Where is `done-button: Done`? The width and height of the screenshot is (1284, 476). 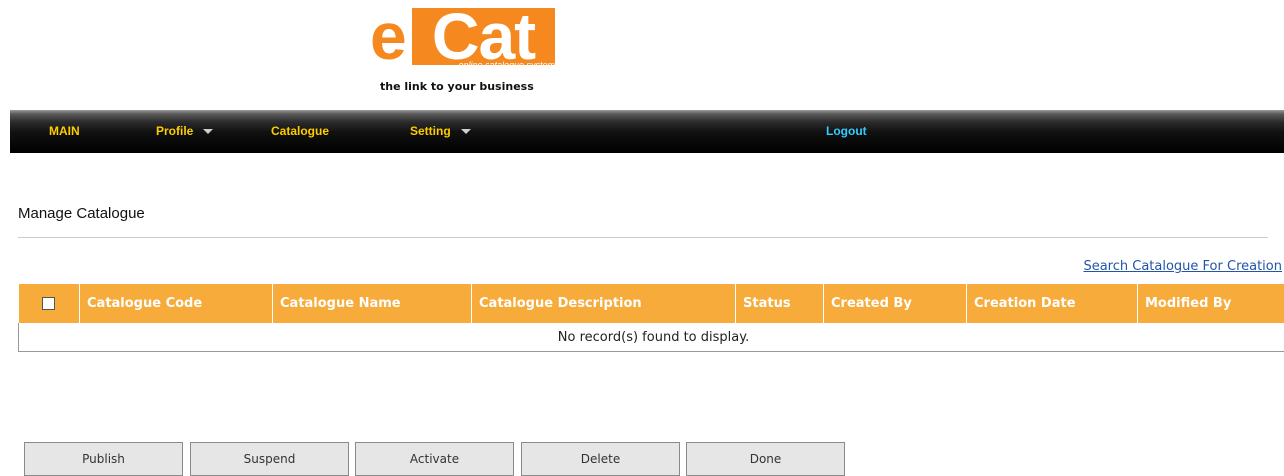
done-button: Done is located at coordinates (765, 459).